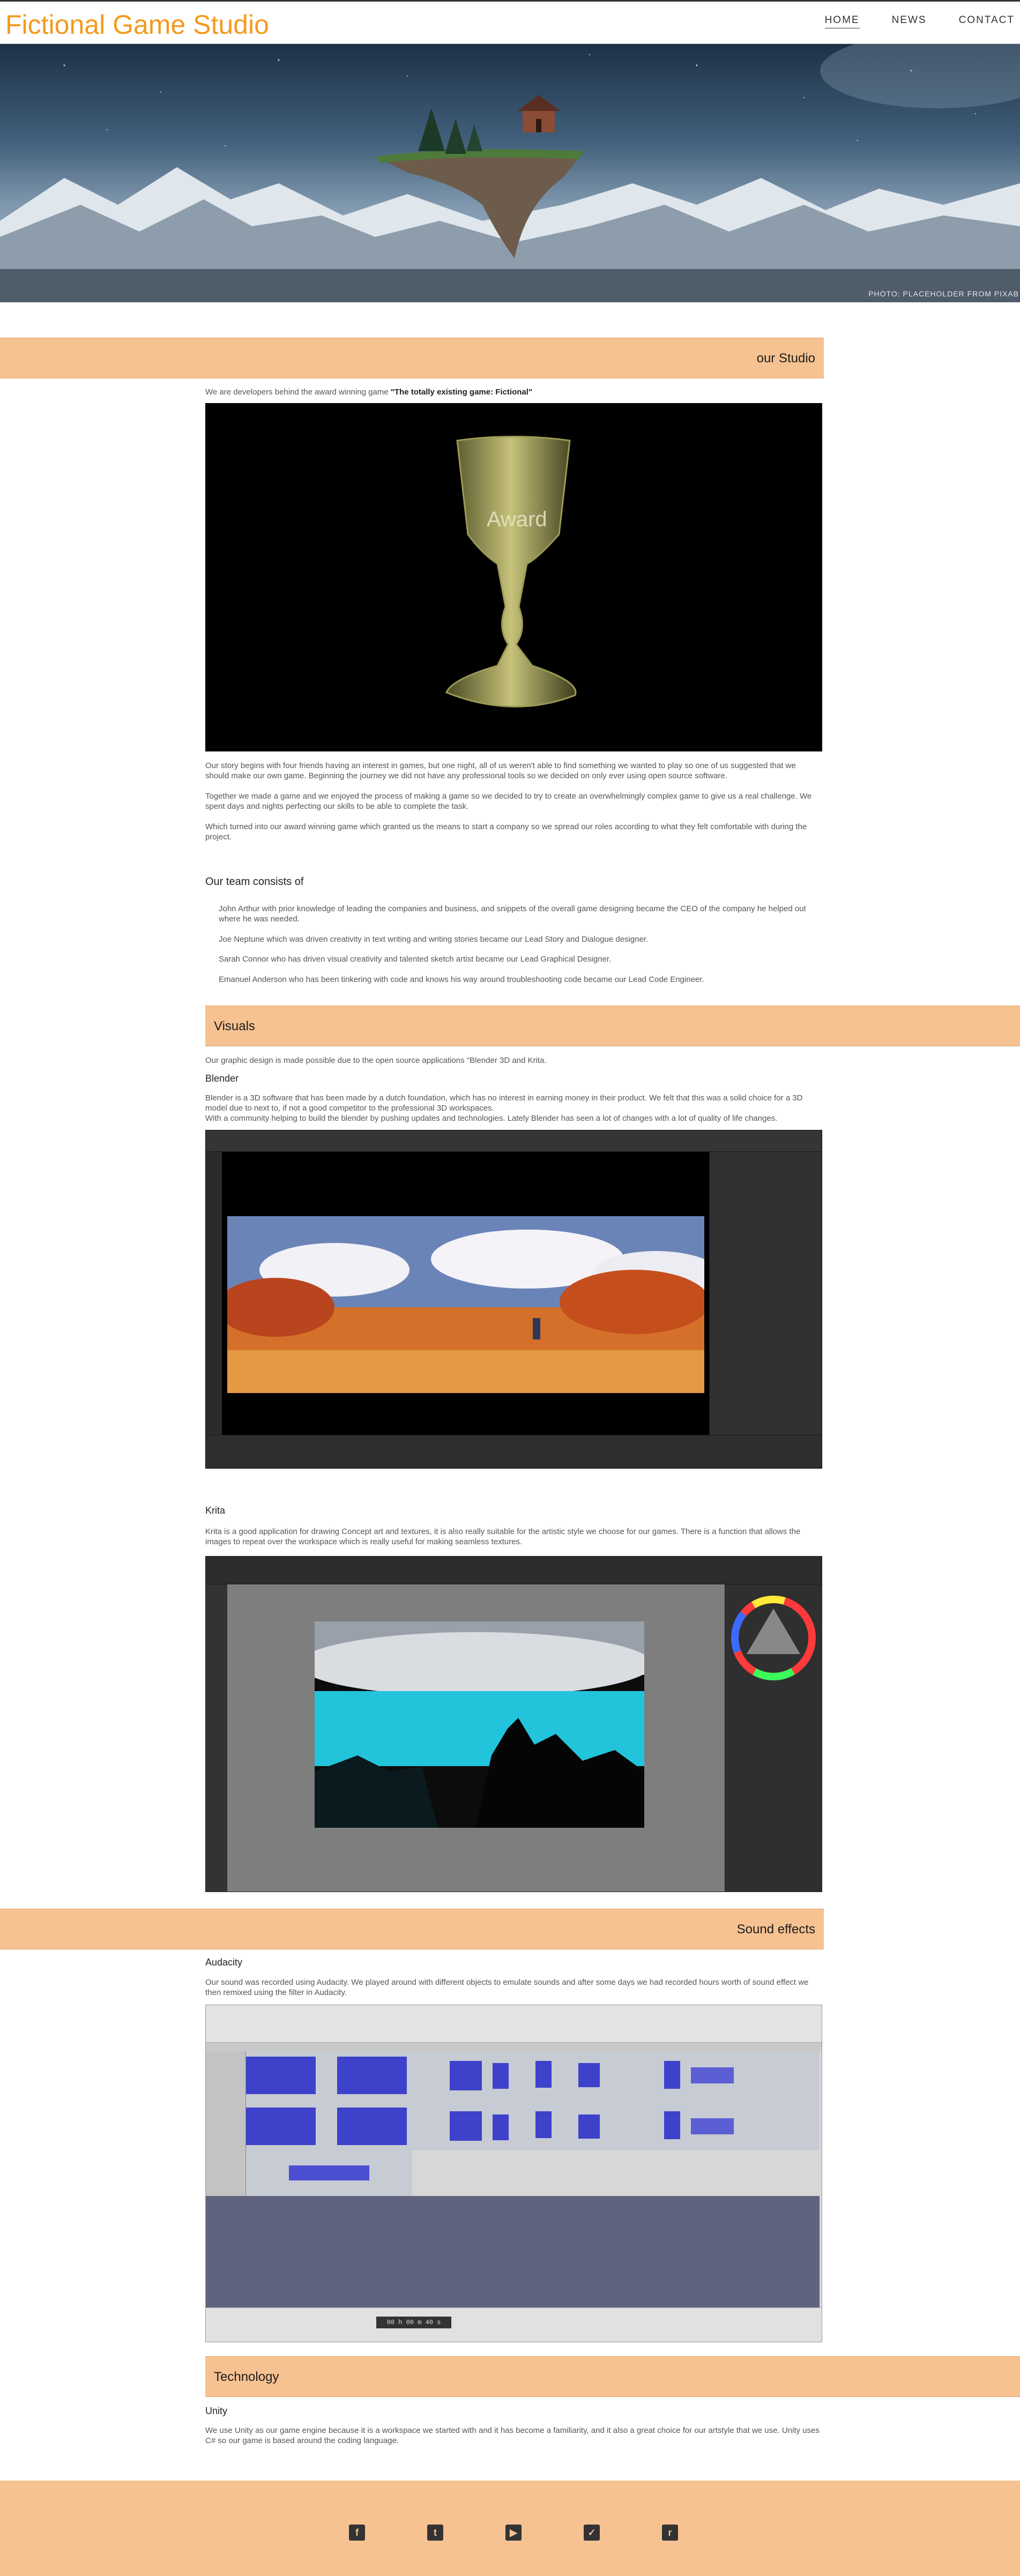 The width and height of the screenshot is (1020, 2576). Describe the element at coordinates (514, 1451) in the screenshot. I see `blender-timeline` at that location.